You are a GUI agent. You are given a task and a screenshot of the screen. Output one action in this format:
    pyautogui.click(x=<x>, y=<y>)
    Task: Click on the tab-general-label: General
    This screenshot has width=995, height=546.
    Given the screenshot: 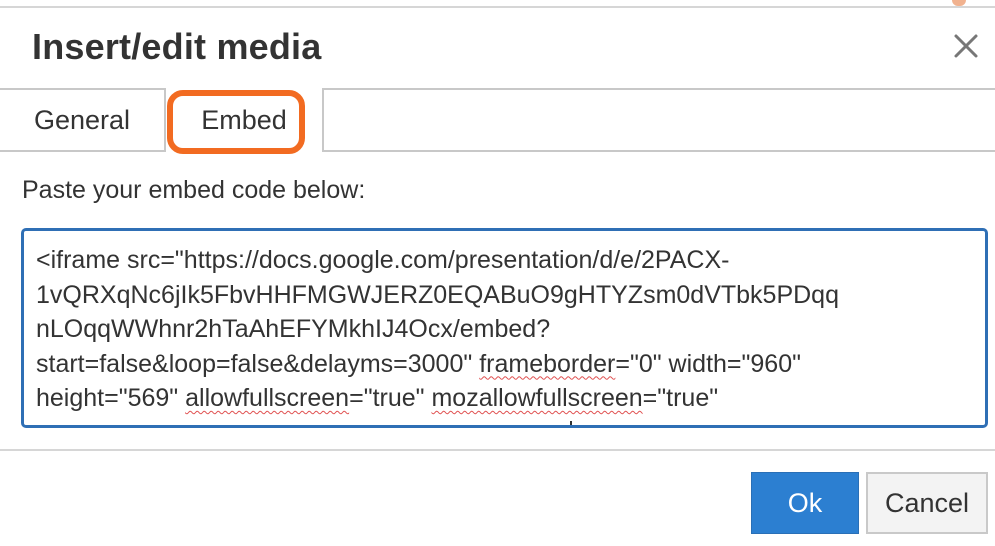 What is the action you would take?
    pyautogui.click(x=82, y=119)
    